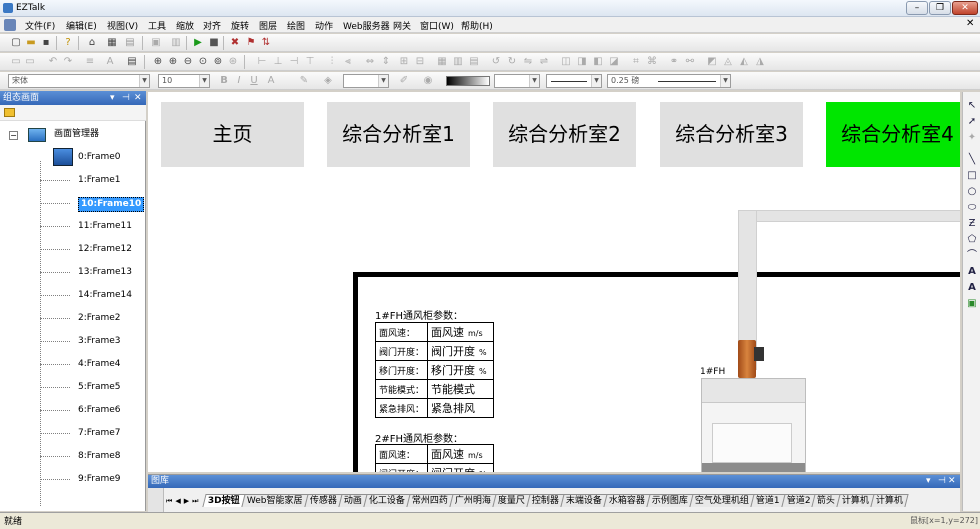  Describe the element at coordinates (112, 43) in the screenshot. I see `grid-icon: ▦` at that location.